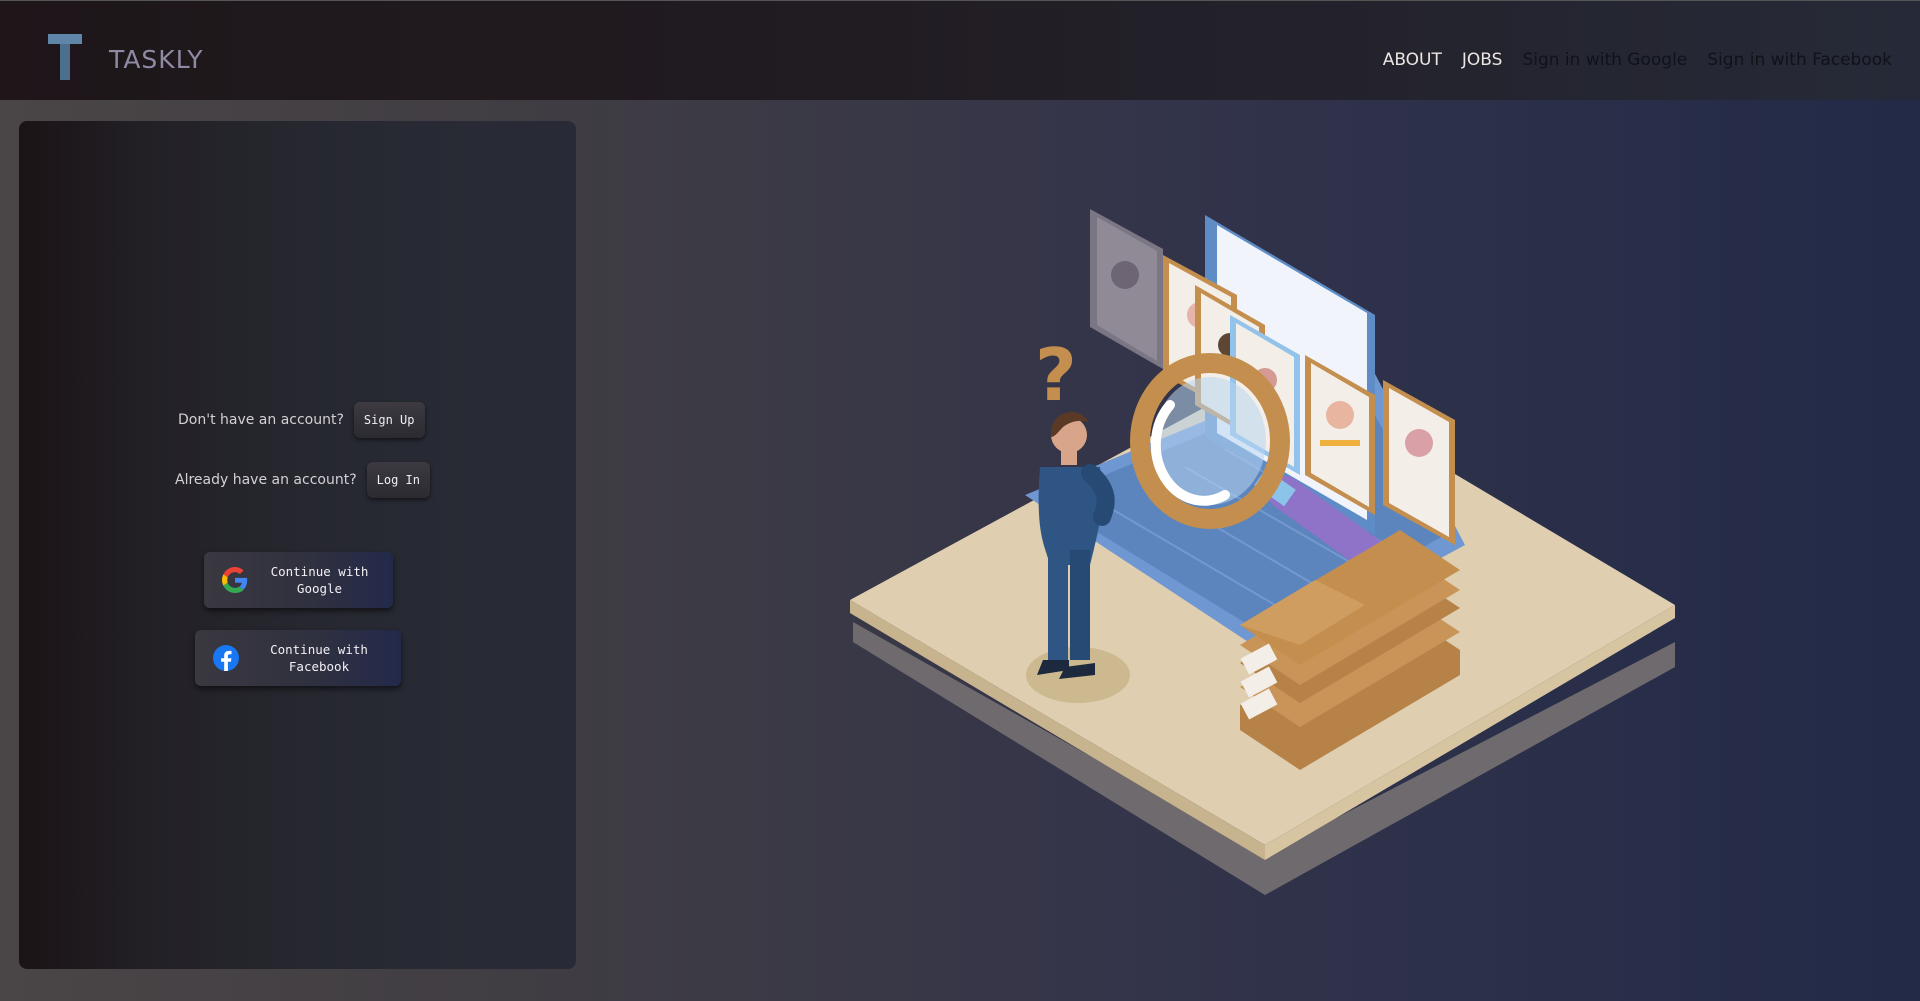 The width and height of the screenshot is (1920, 1001). I want to click on nav-about-link: ABOUT, so click(1412, 60).